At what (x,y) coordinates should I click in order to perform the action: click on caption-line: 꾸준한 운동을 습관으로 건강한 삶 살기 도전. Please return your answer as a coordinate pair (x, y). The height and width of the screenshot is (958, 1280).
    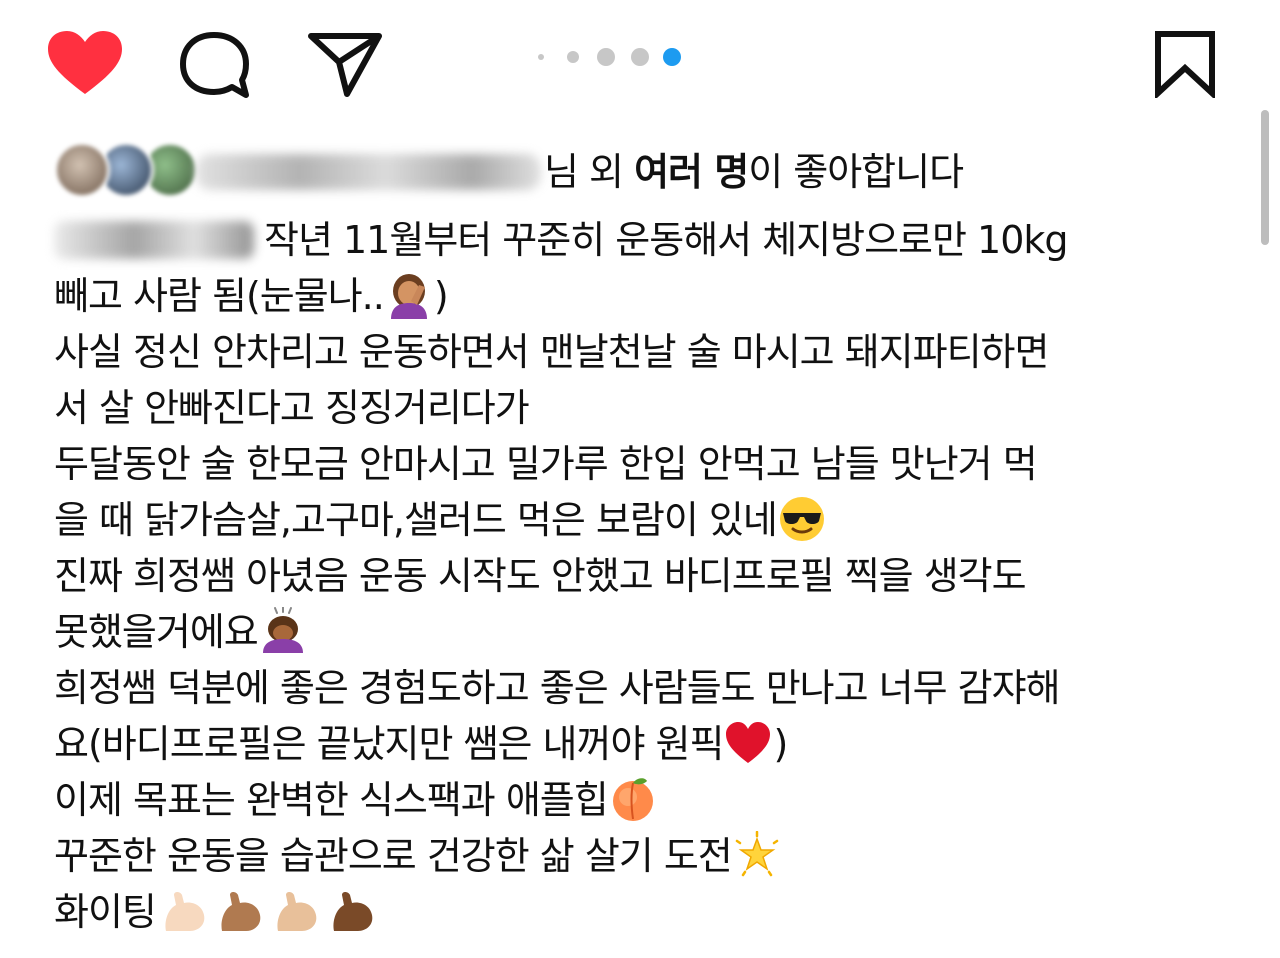
    Looking at the image, I should click on (644, 856).